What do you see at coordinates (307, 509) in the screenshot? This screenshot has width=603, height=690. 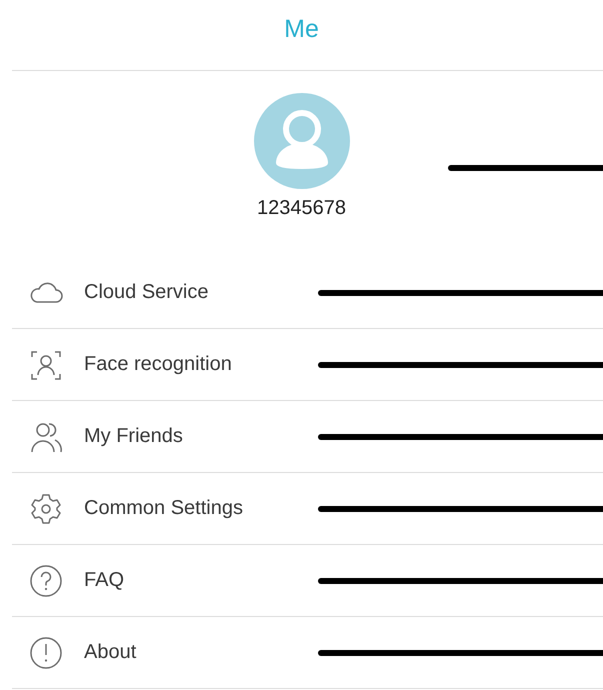 I see `menu-item: Common Settings` at bounding box center [307, 509].